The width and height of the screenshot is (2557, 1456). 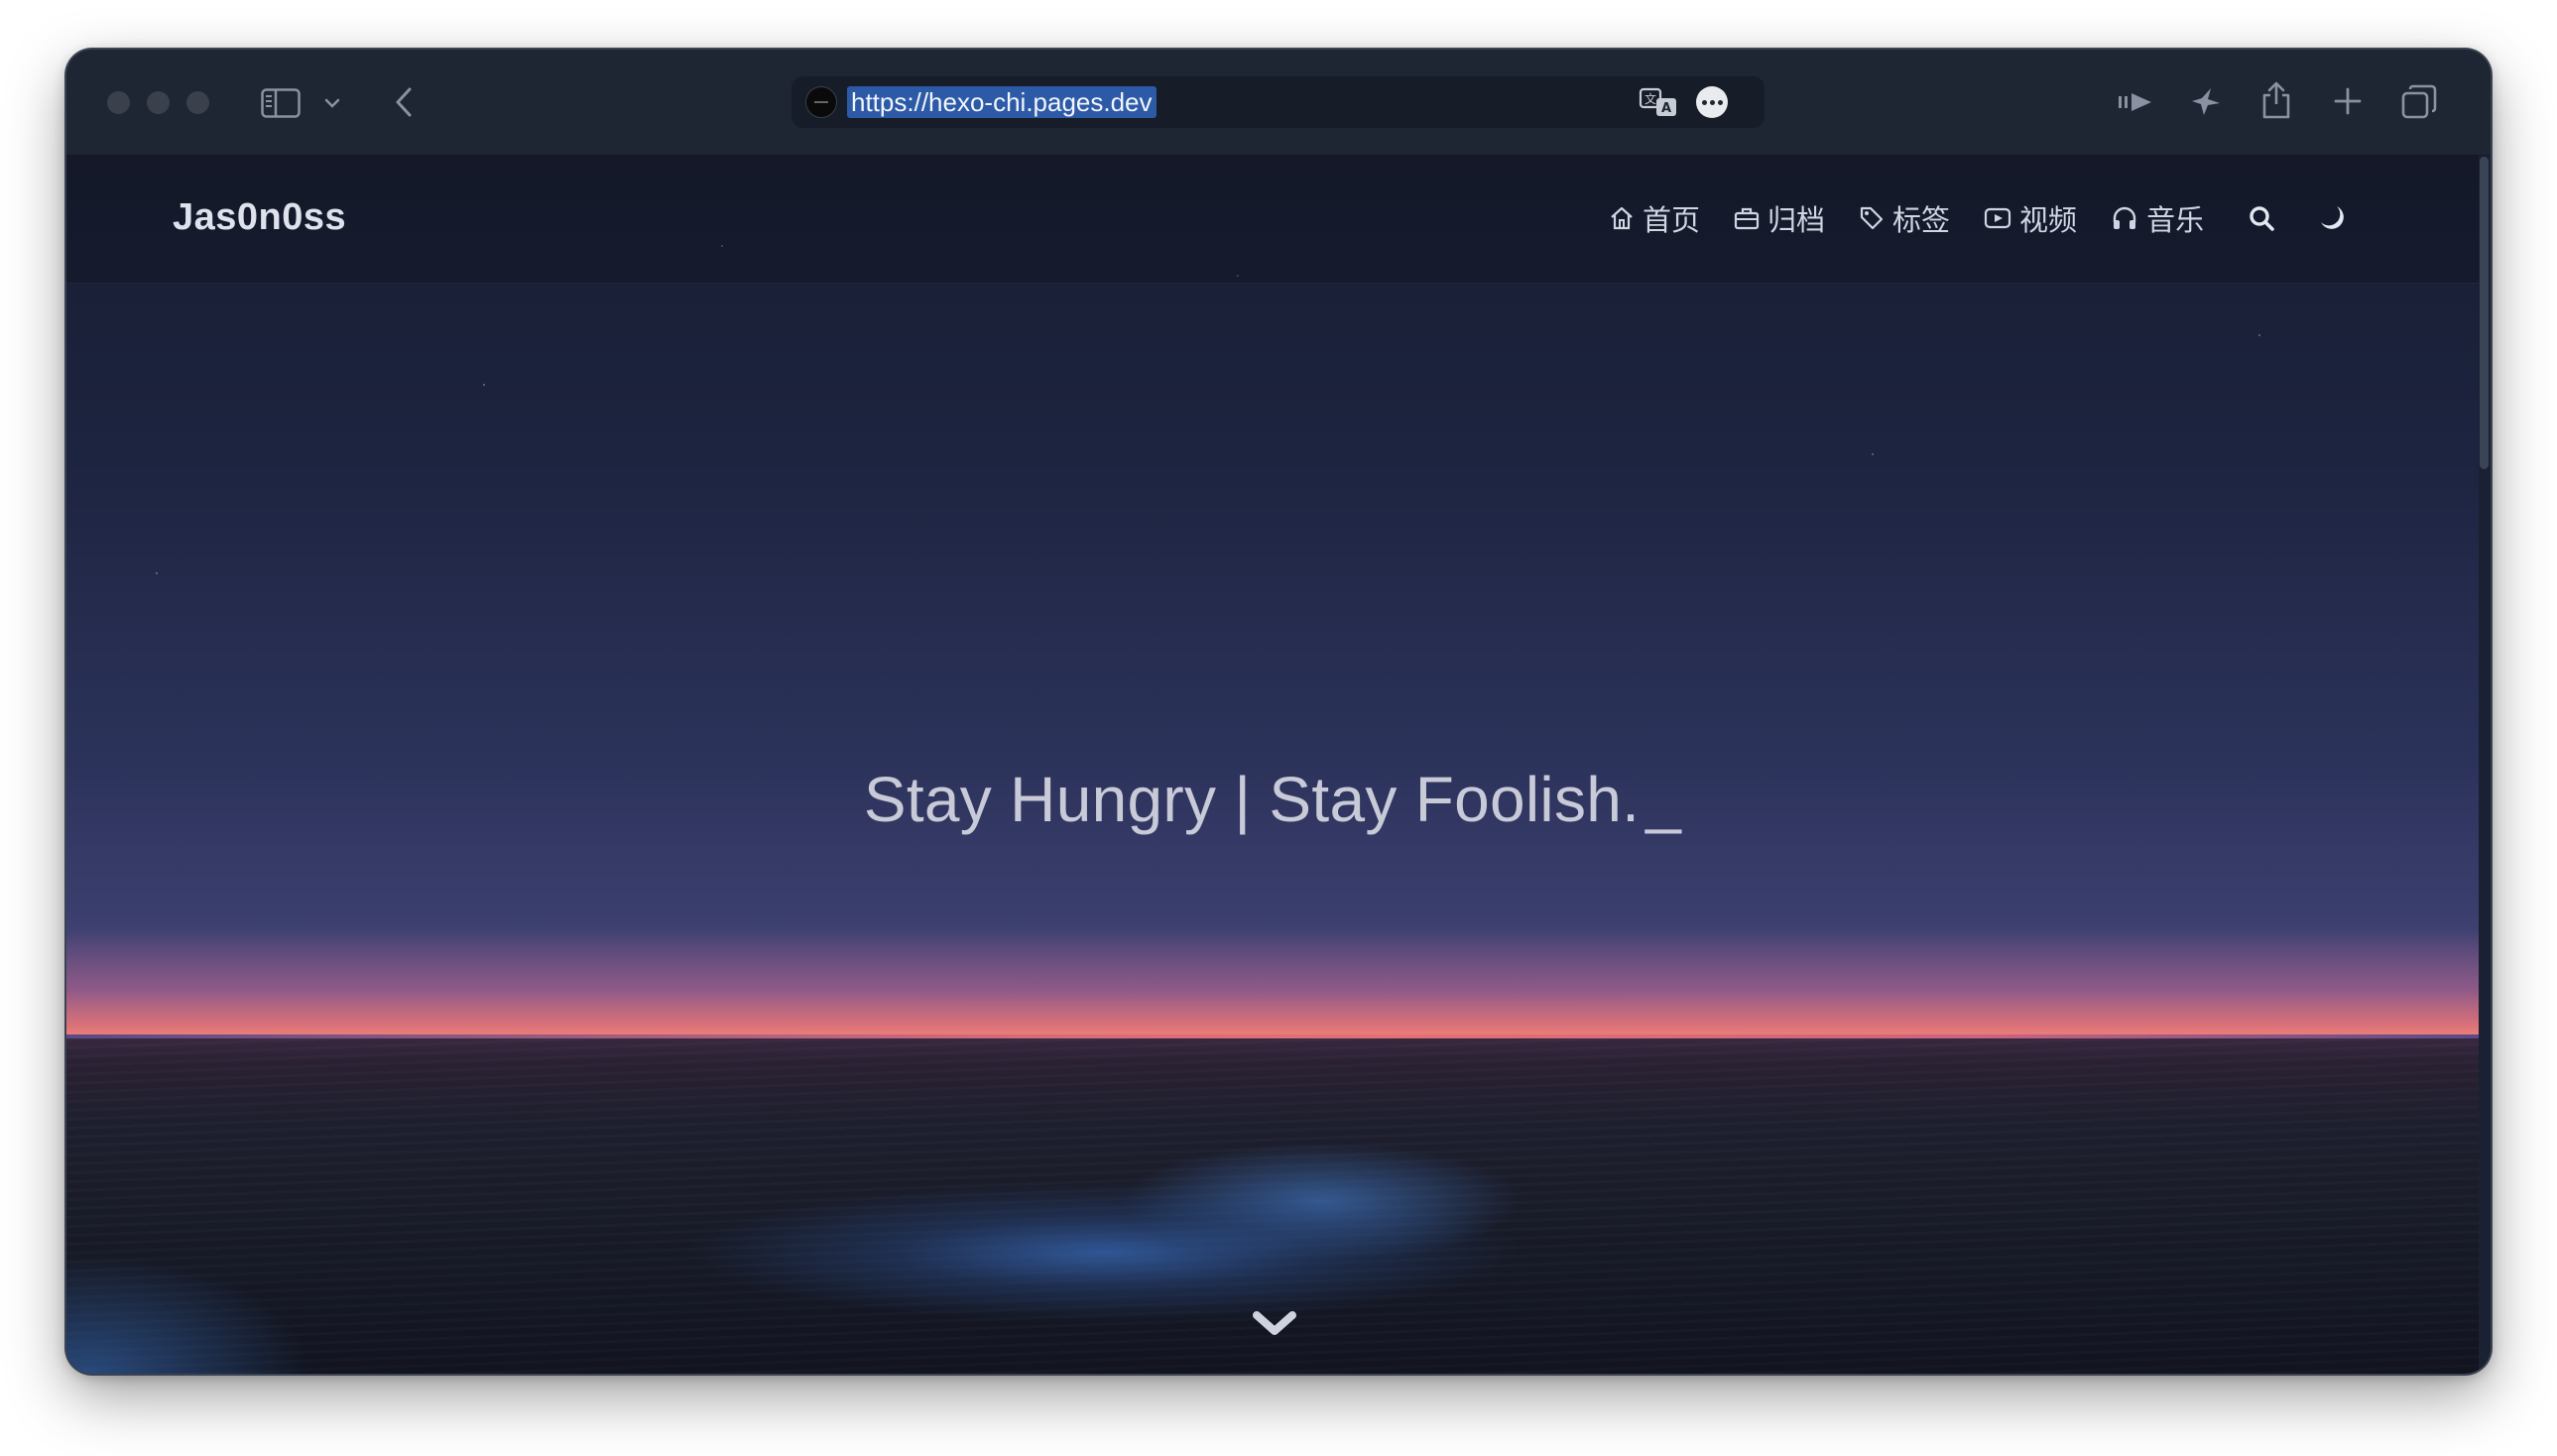 I want to click on tag-icon, so click(x=1872, y=218).